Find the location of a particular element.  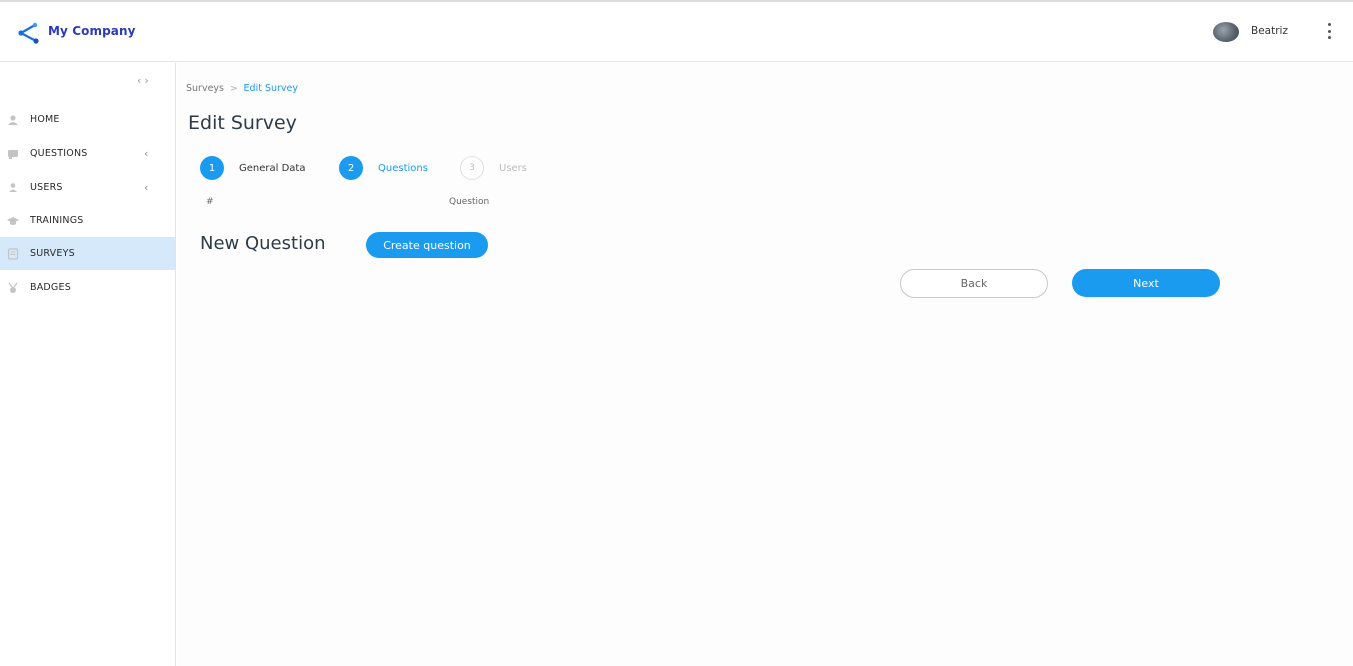

sidebar-item-label: QUESTIONS is located at coordinates (59, 153).